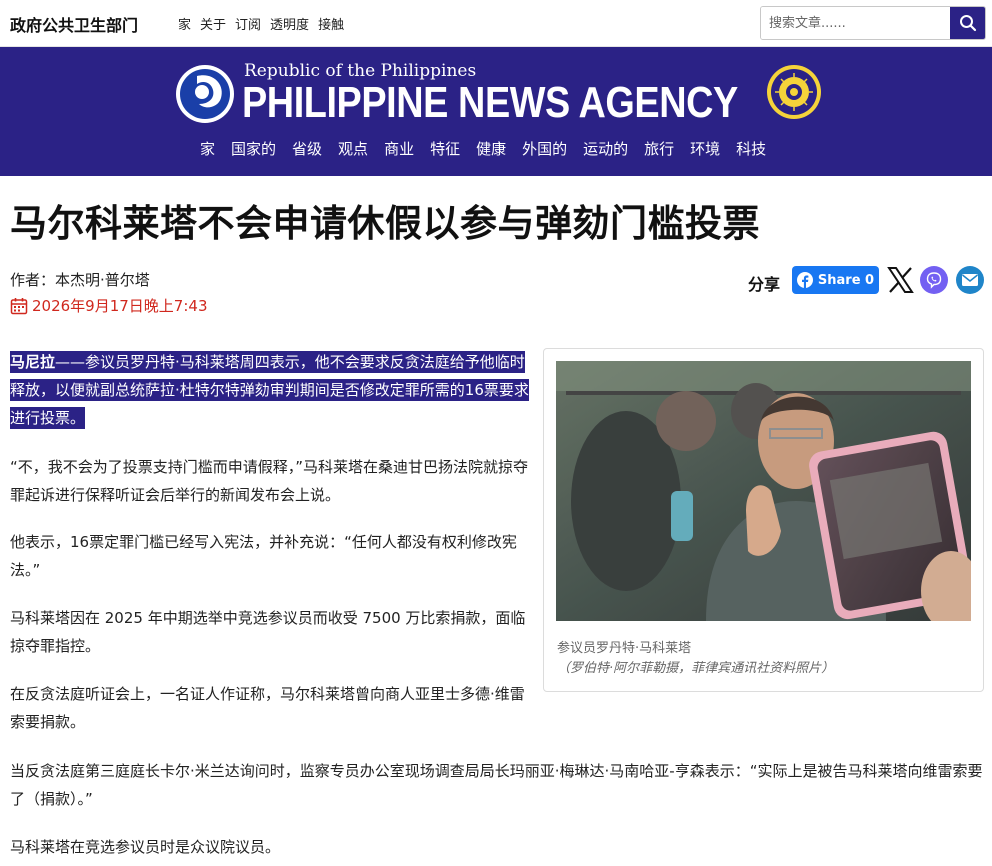 This screenshot has height=866, width=992. What do you see at coordinates (624, 648) in the screenshot?
I see `photo-caption-name: 参议员罗丹特·马科莱塔` at bounding box center [624, 648].